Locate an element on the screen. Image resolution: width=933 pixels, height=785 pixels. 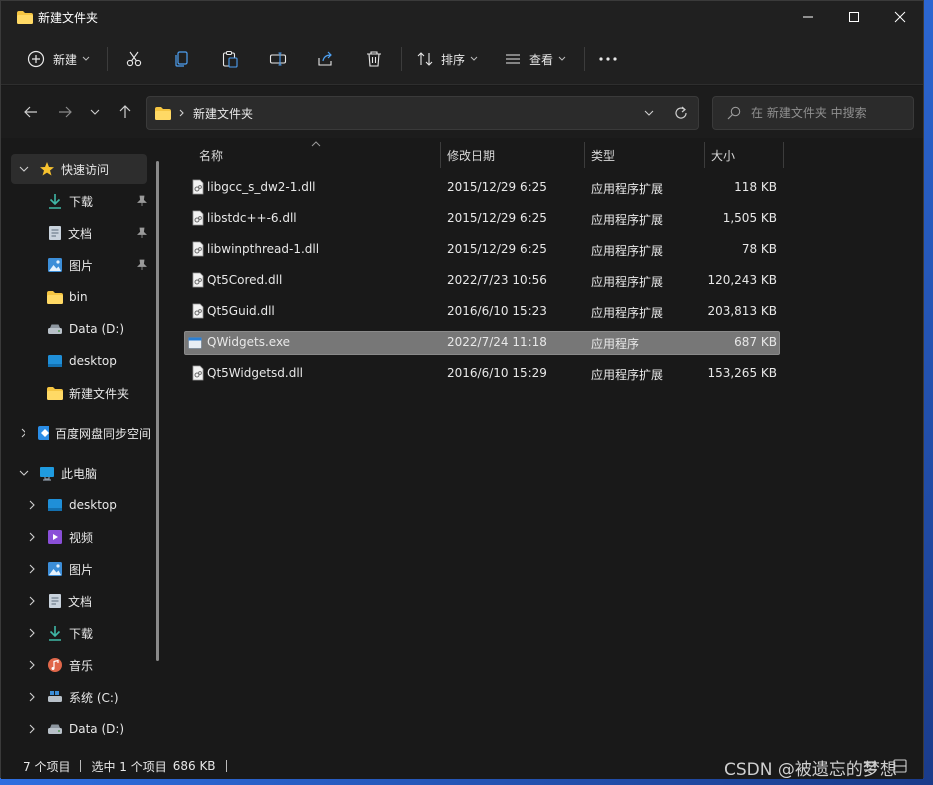
download-icon is located at coordinates (55, 201).